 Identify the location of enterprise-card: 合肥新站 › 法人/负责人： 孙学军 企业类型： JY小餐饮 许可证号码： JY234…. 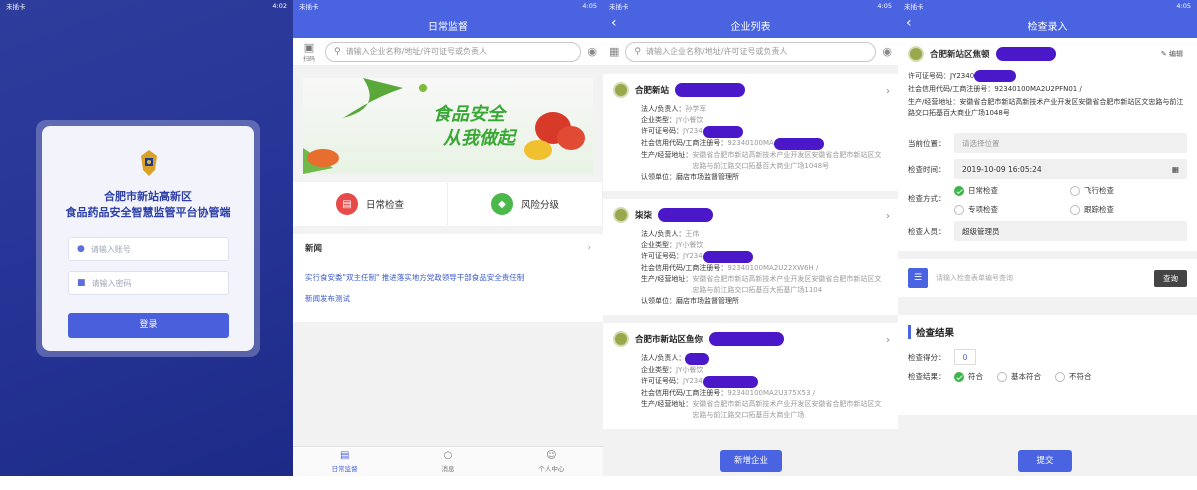
(750, 132).